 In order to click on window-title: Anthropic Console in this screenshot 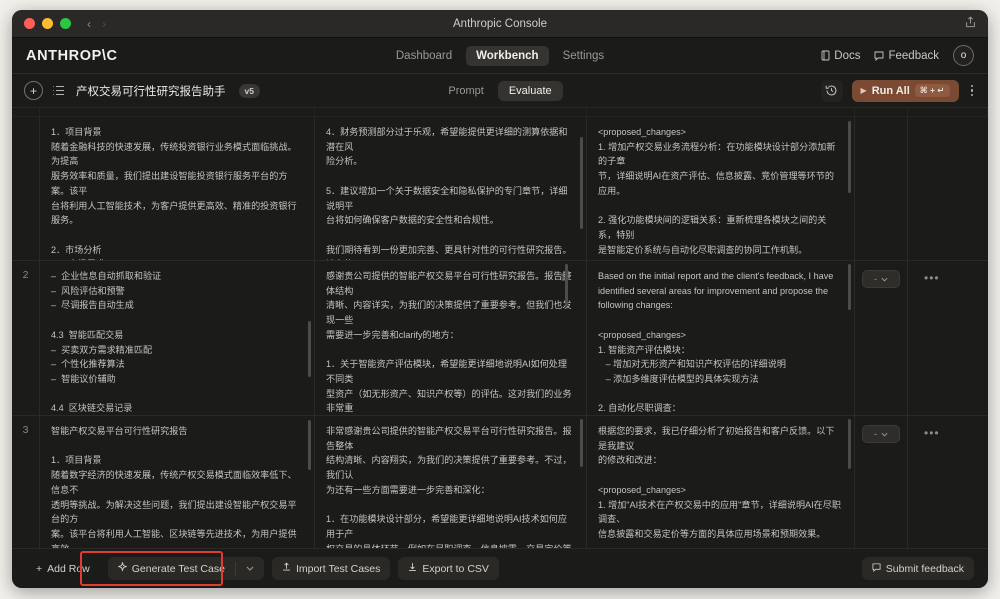, I will do `click(500, 23)`.